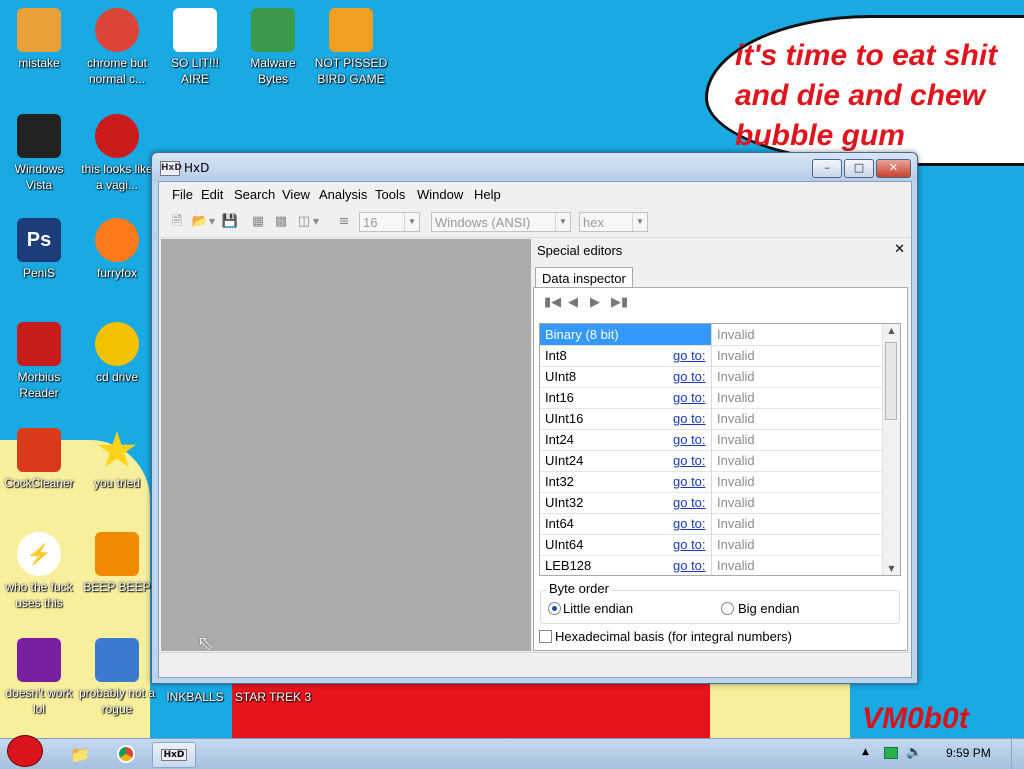 The width and height of the screenshot is (1024, 769). What do you see at coordinates (182, 194) in the screenshot?
I see `menu-file: File` at bounding box center [182, 194].